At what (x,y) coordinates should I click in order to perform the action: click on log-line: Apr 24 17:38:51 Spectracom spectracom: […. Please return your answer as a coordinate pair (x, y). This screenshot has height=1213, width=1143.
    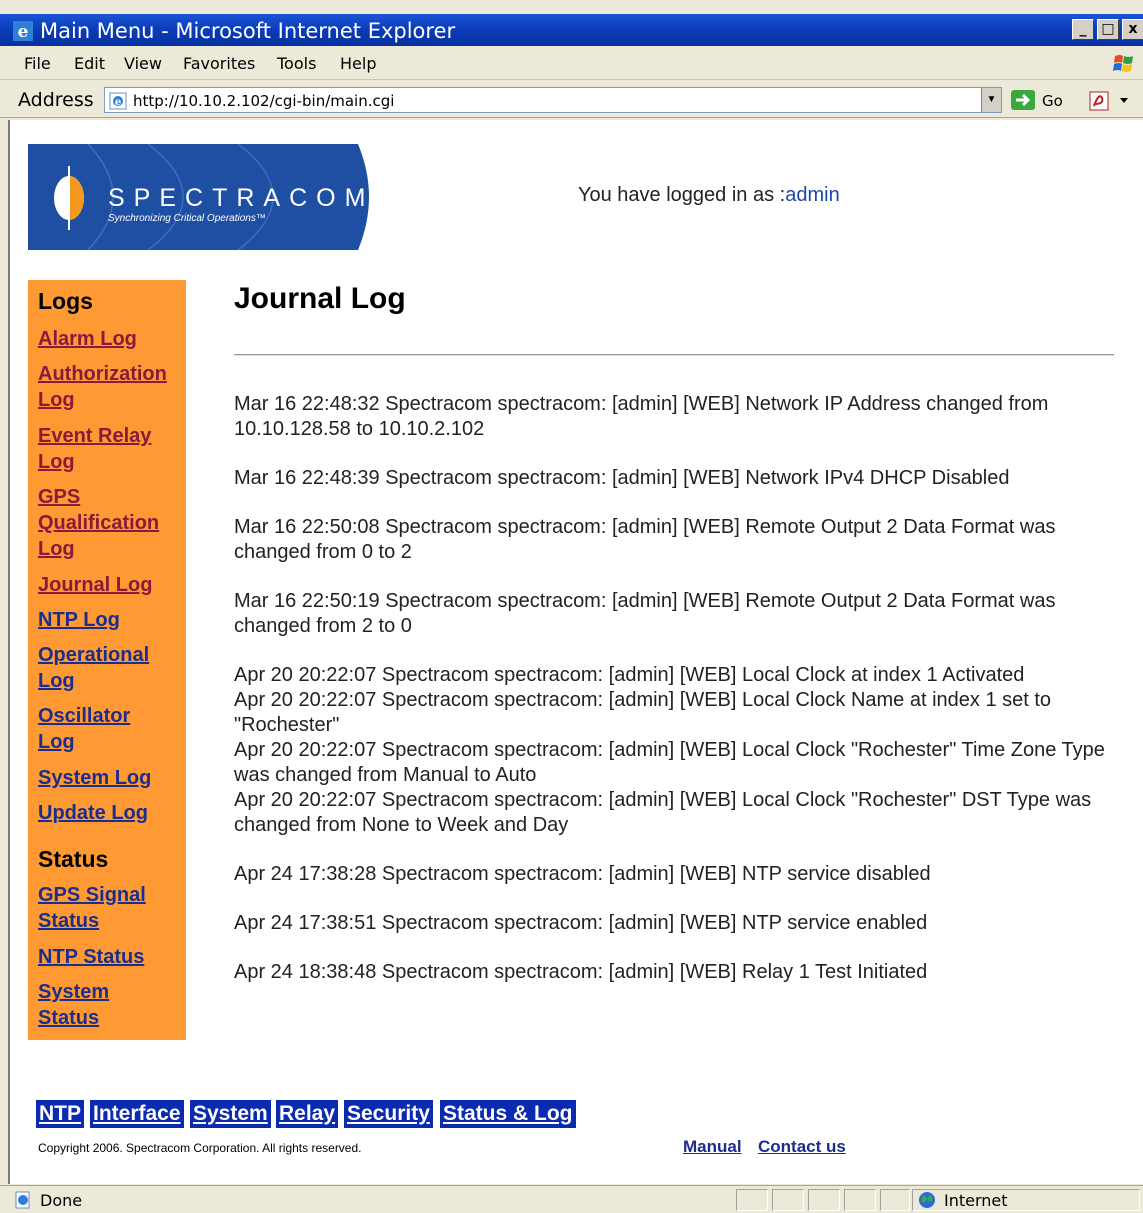
    Looking at the image, I should click on (581, 923).